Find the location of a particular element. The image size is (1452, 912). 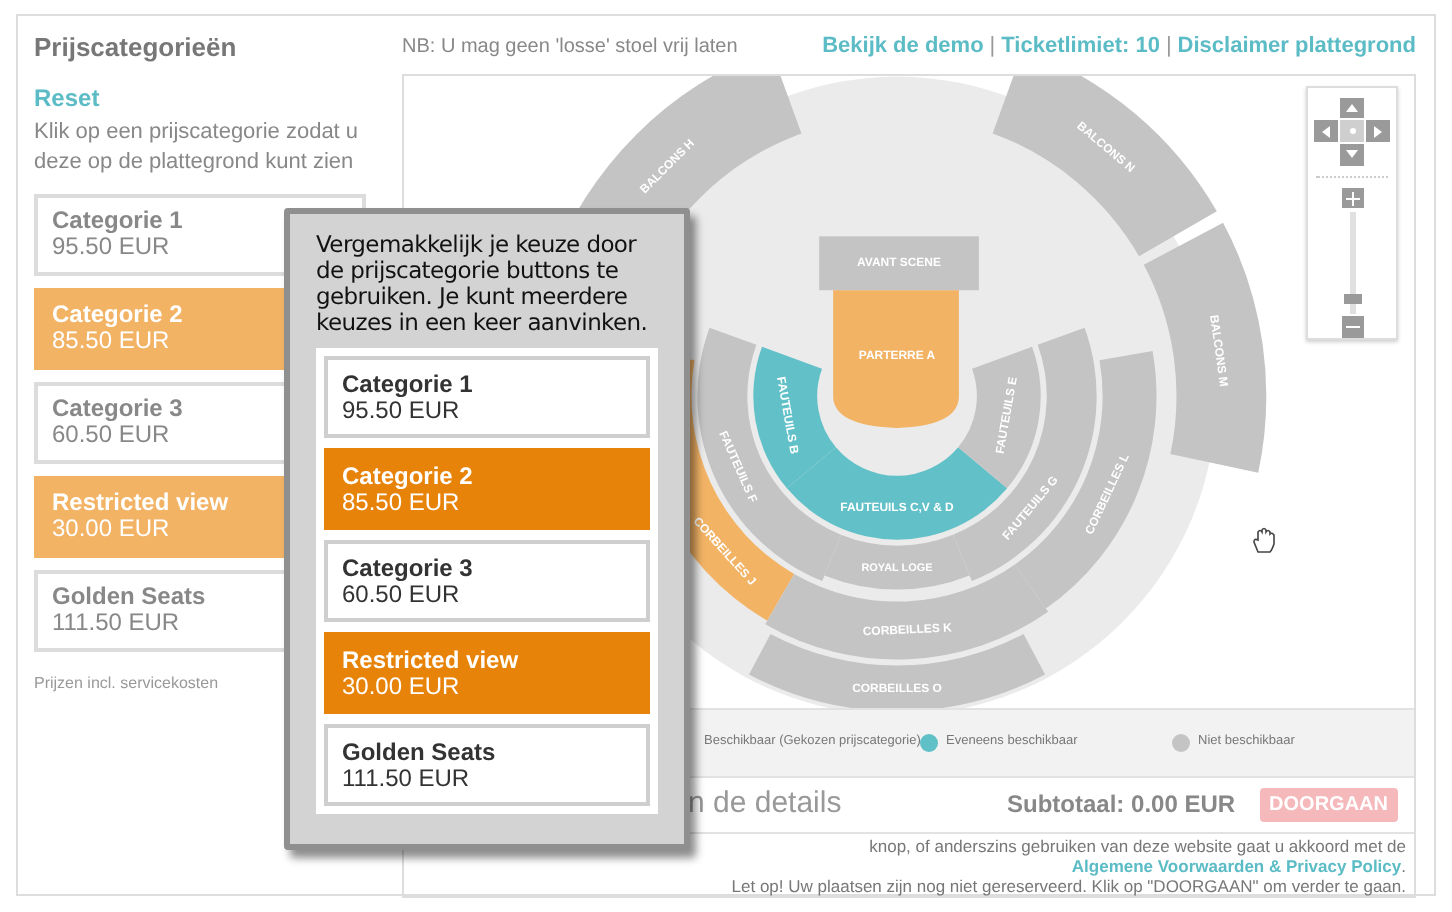

zoom-out-button is located at coordinates (1352, 326).